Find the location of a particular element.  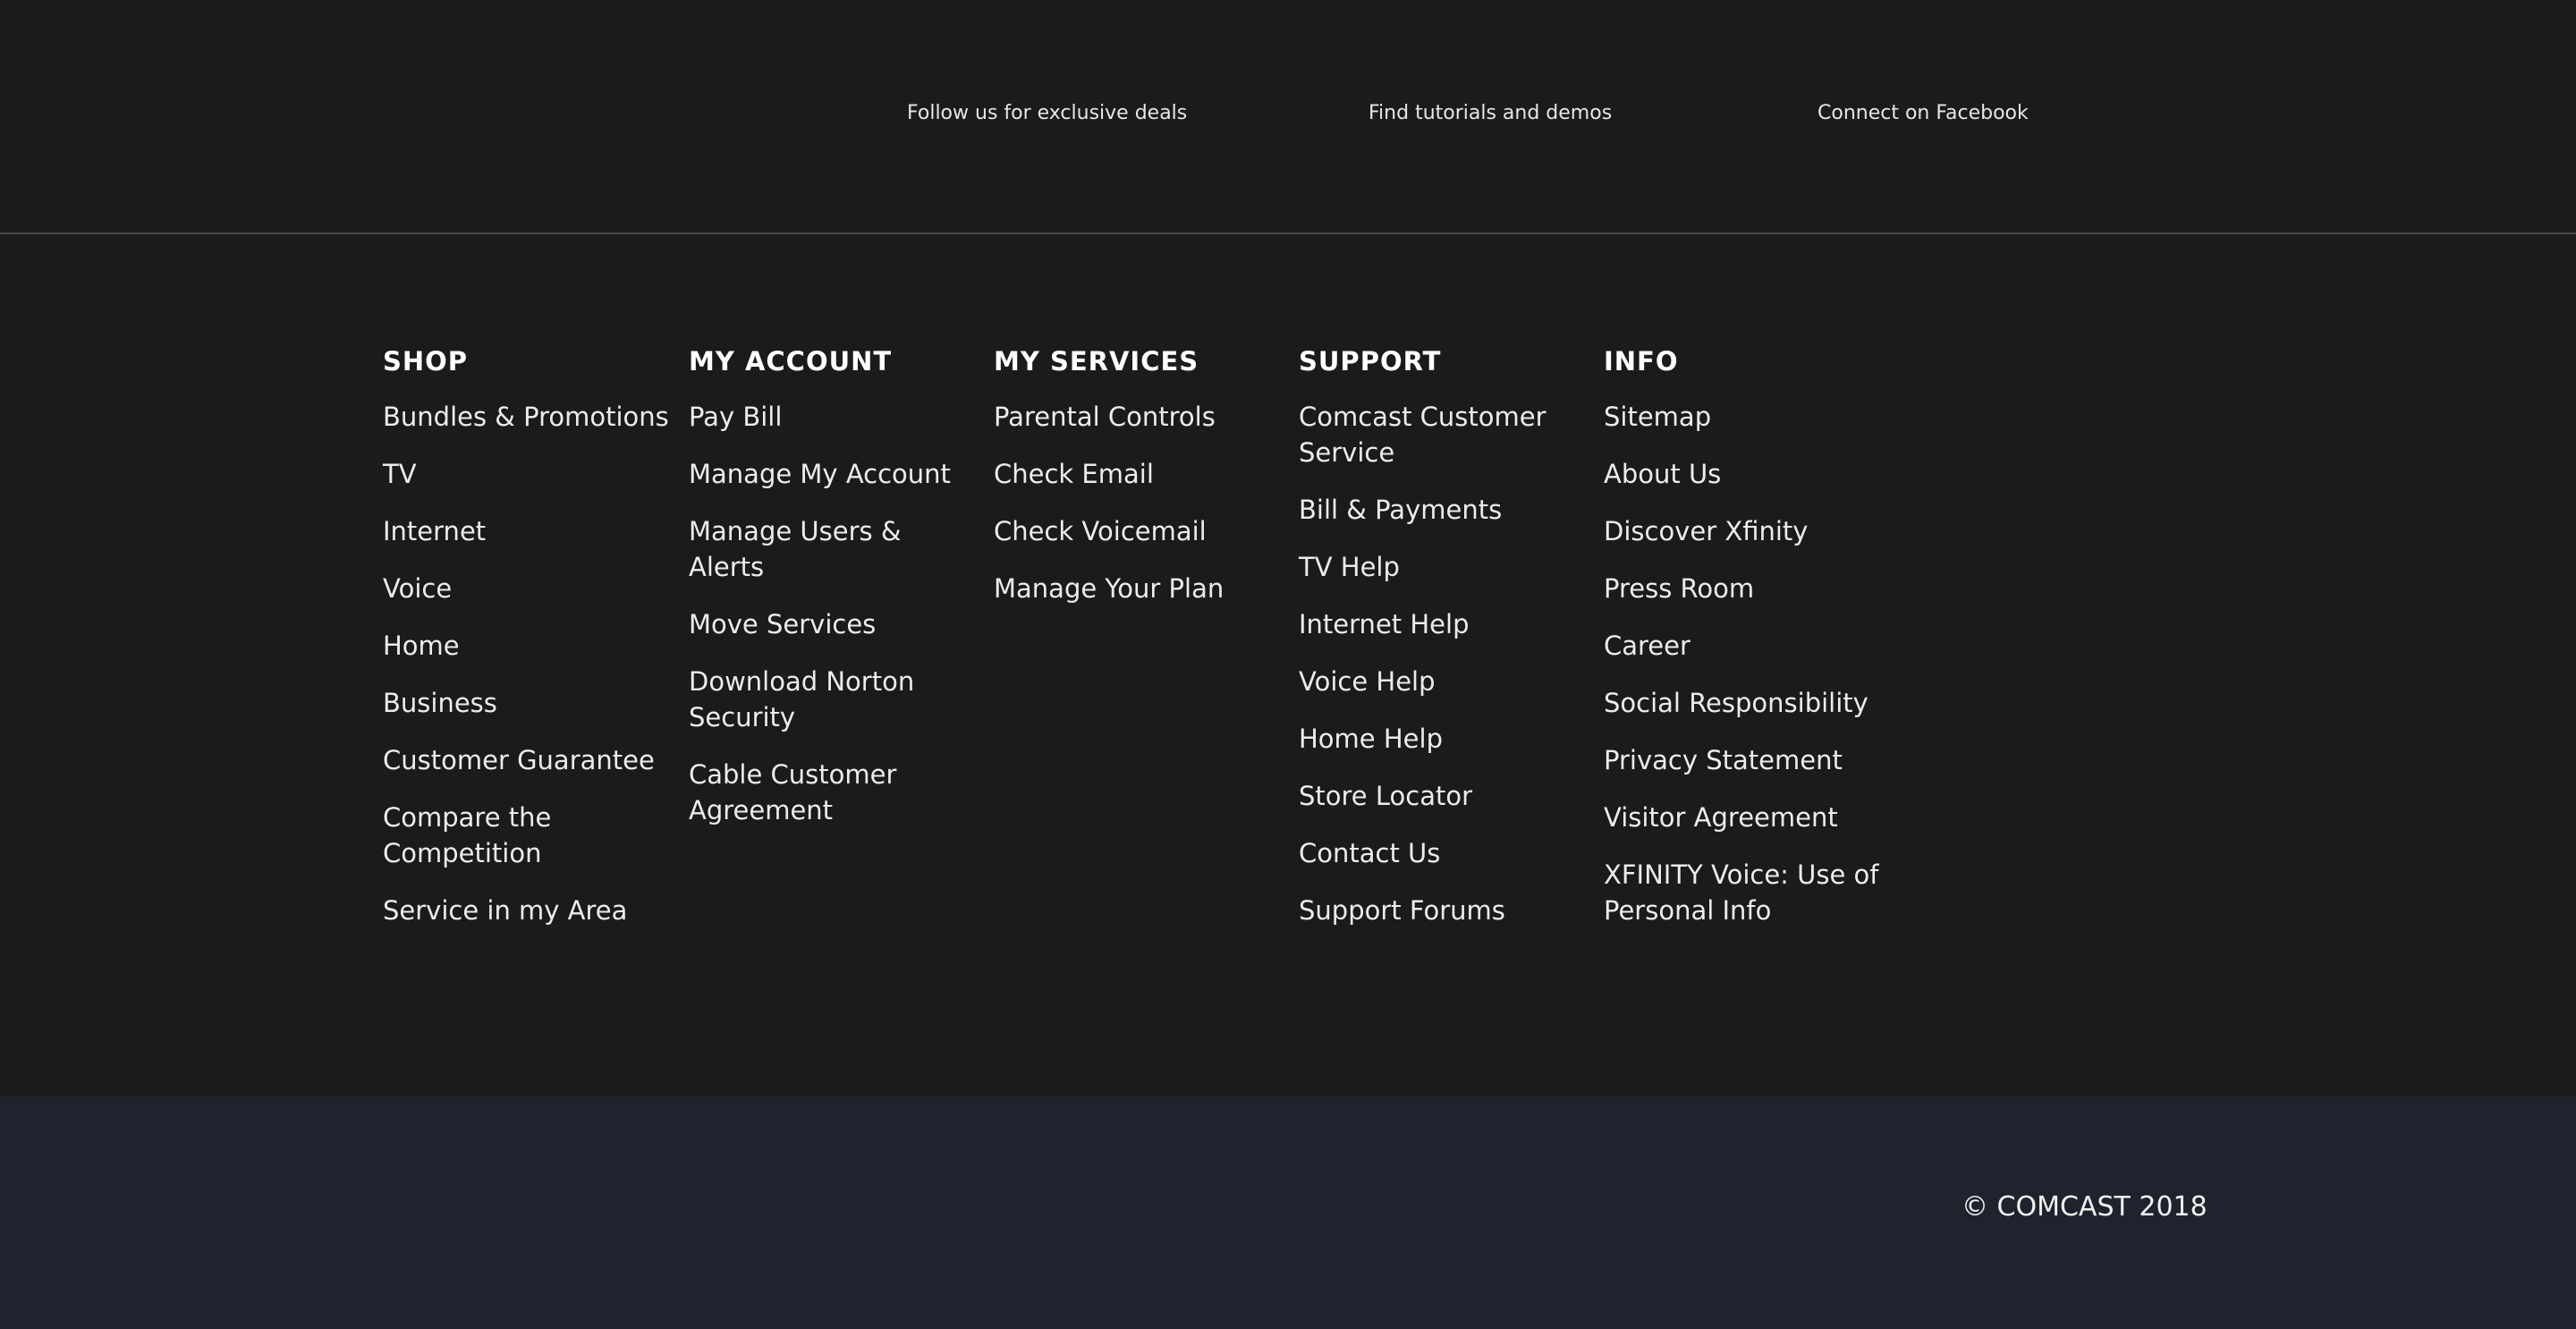

nav-link-bundles-promotions: Bundles & Promotions is located at coordinates (526, 417).